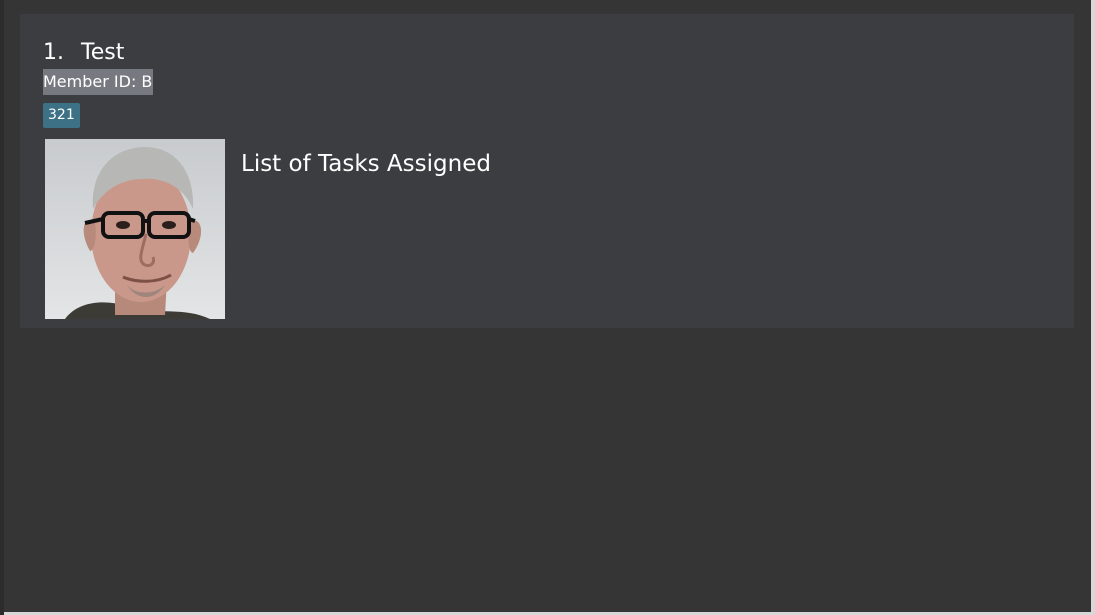  I want to click on member-id-label: Member ID: B, so click(98, 82).